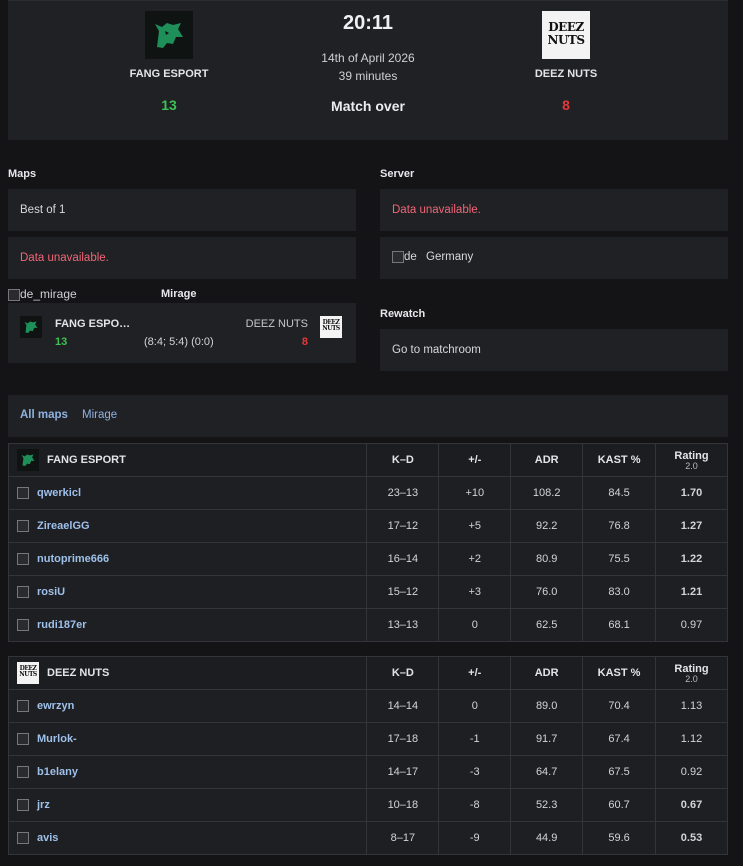 The image size is (743, 866). Describe the element at coordinates (691, 460) in the screenshot. I see `col-rating: Rating 2.0` at that location.